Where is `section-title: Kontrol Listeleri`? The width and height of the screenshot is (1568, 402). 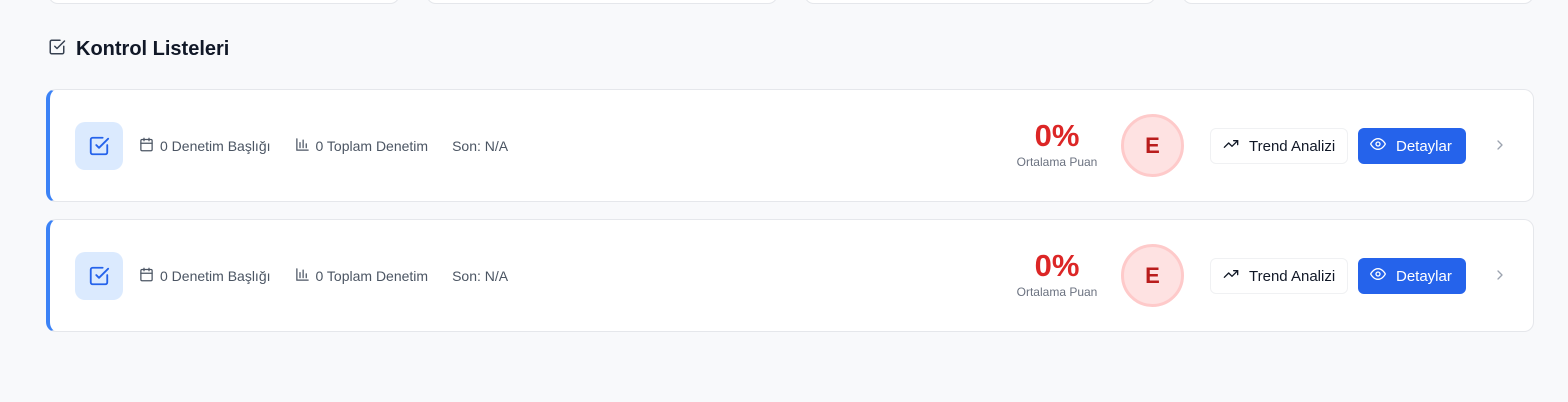
section-title: Kontrol Listeleri is located at coordinates (153, 49).